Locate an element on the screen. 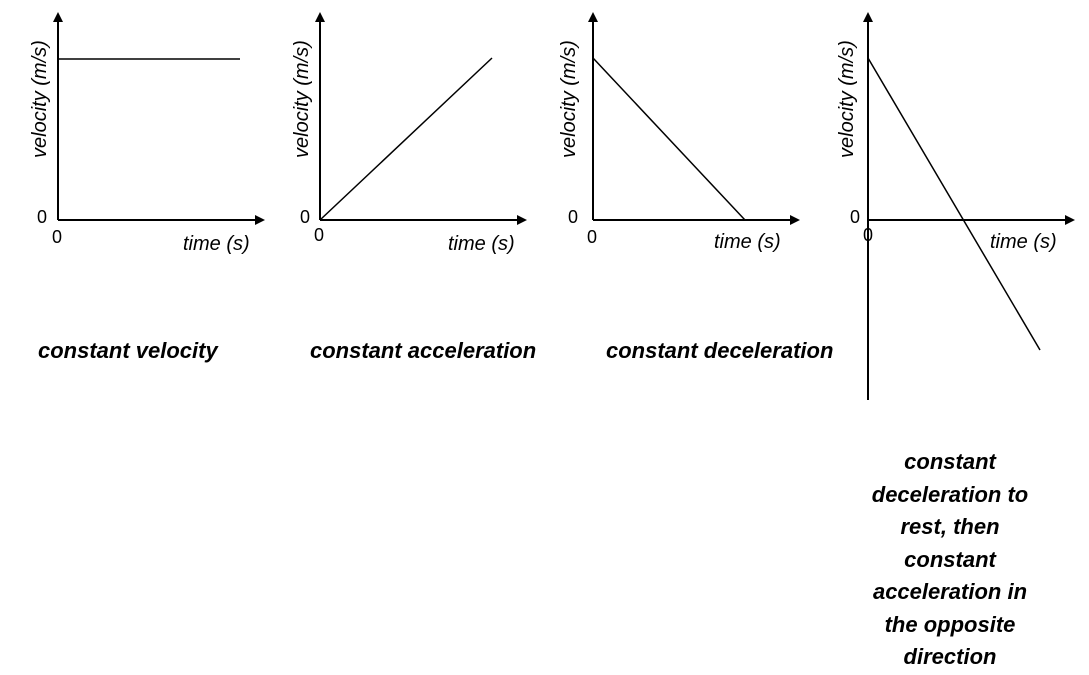 The image size is (1089, 675). caption-constant-acceleration: constant acceleration is located at coordinates (423, 350).